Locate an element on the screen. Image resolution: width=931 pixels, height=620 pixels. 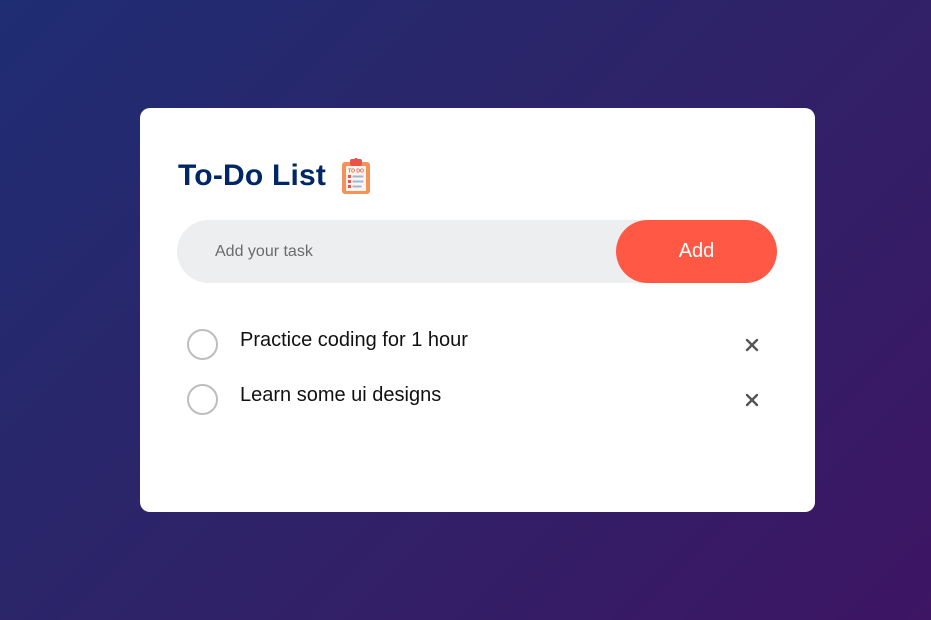
svg-text: TO DO is located at coordinates (356, 172).